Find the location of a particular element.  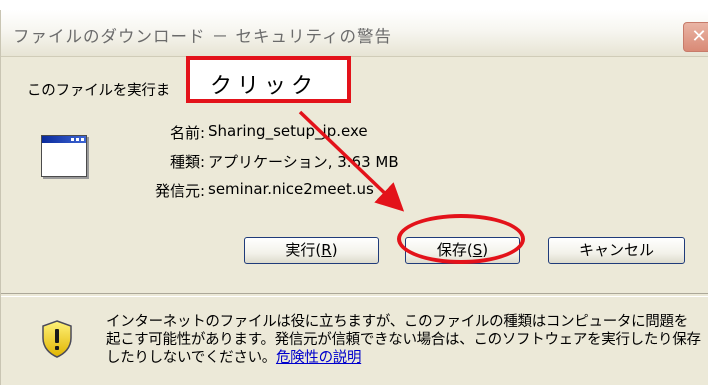

file-source-label: 発信元: is located at coordinates (179, 191).